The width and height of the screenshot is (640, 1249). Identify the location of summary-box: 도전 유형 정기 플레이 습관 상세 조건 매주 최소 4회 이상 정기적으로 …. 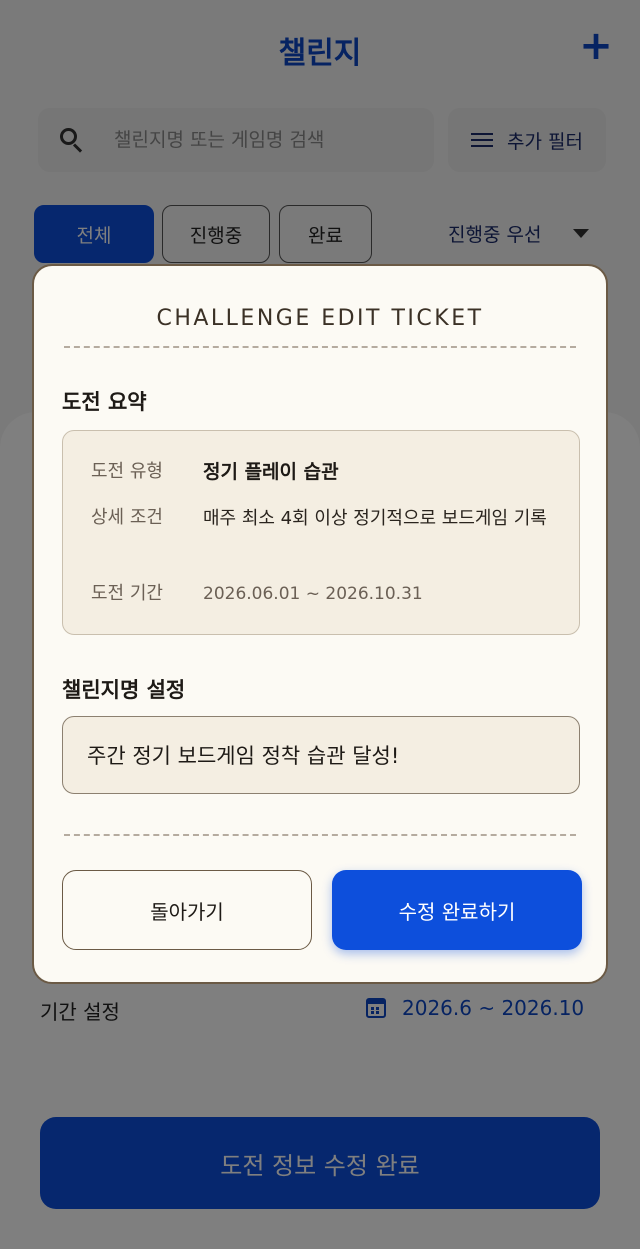
(321, 532).